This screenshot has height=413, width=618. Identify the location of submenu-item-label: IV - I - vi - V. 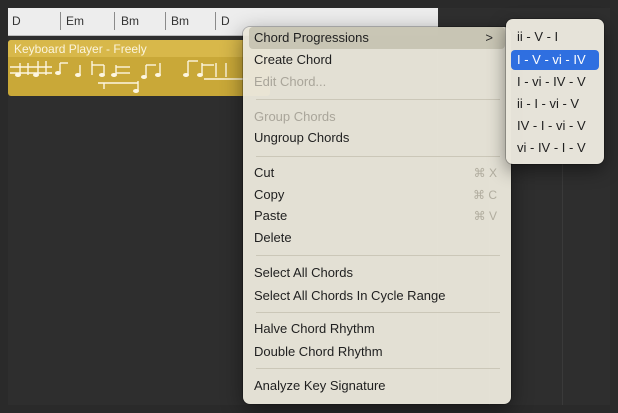
(551, 125).